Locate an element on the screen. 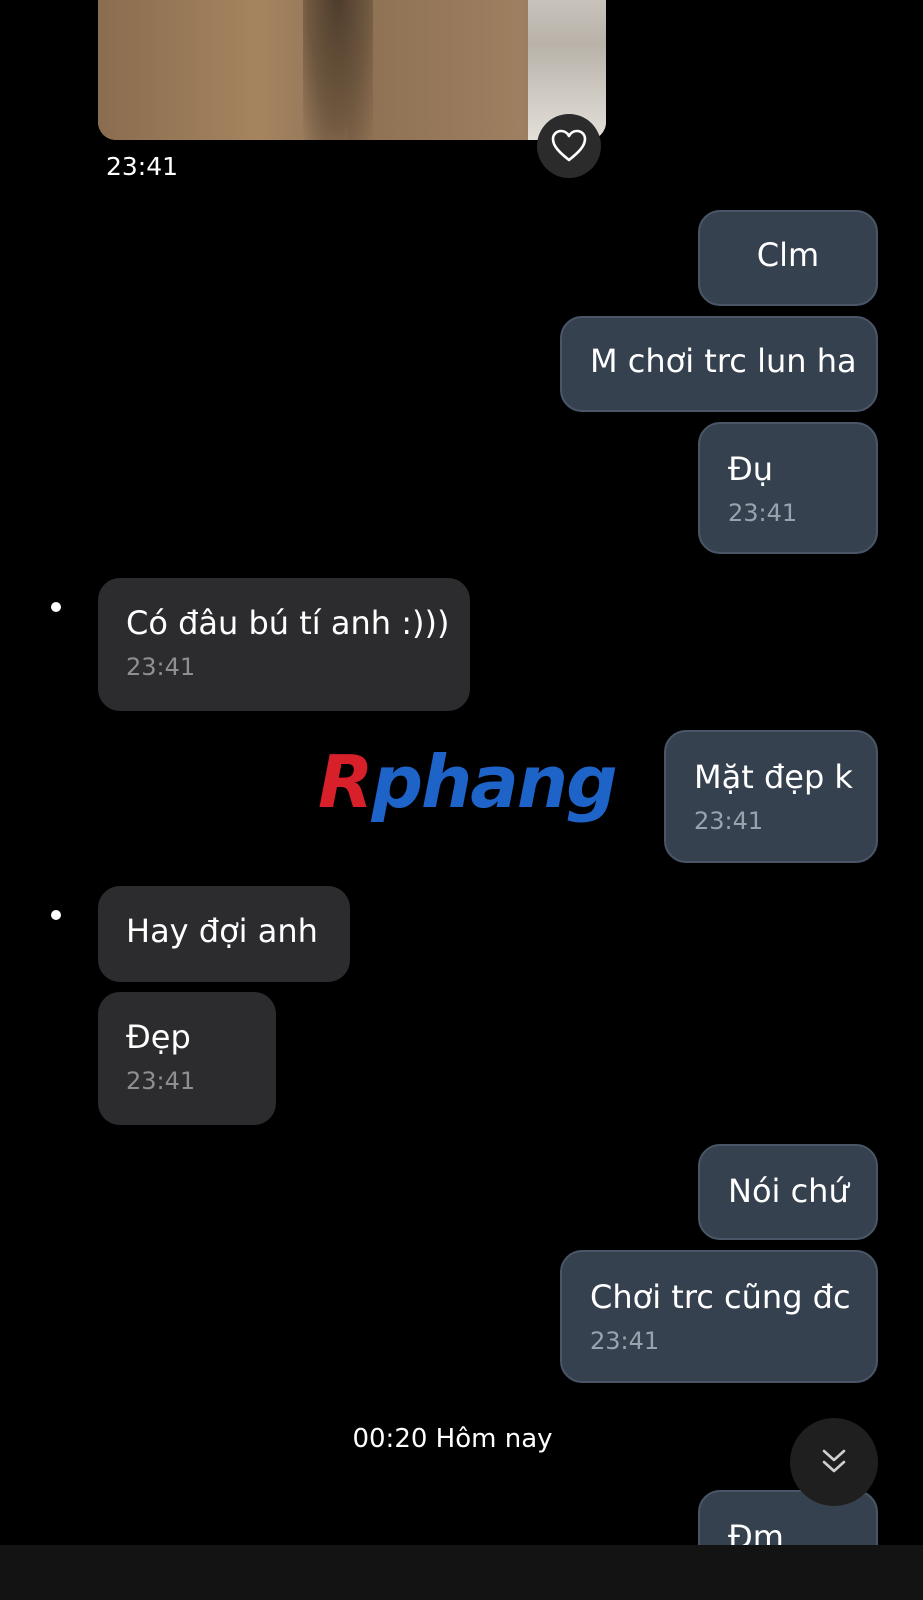  watermark-logo: Rphang is located at coordinates (468, 782).